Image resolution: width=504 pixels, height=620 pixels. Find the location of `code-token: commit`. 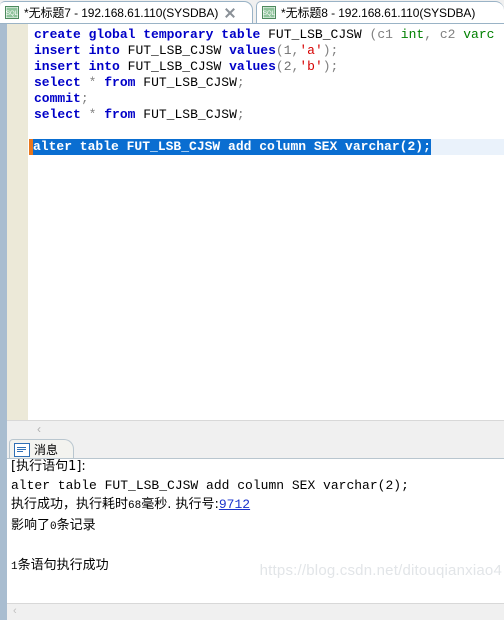

code-token: commit is located at coordinates (57, 98).